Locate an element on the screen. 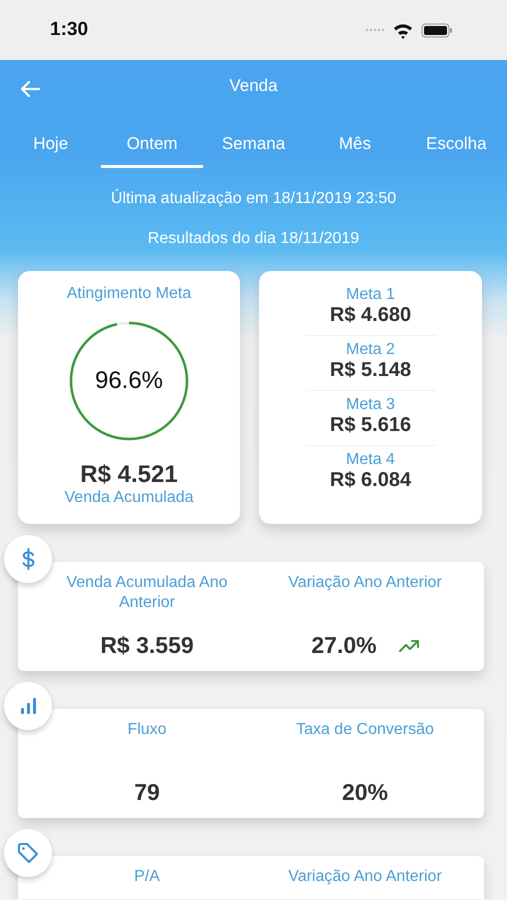 The width and height of the screenshot is (507, 900). battery-icon is located at coordinates (437, 30).